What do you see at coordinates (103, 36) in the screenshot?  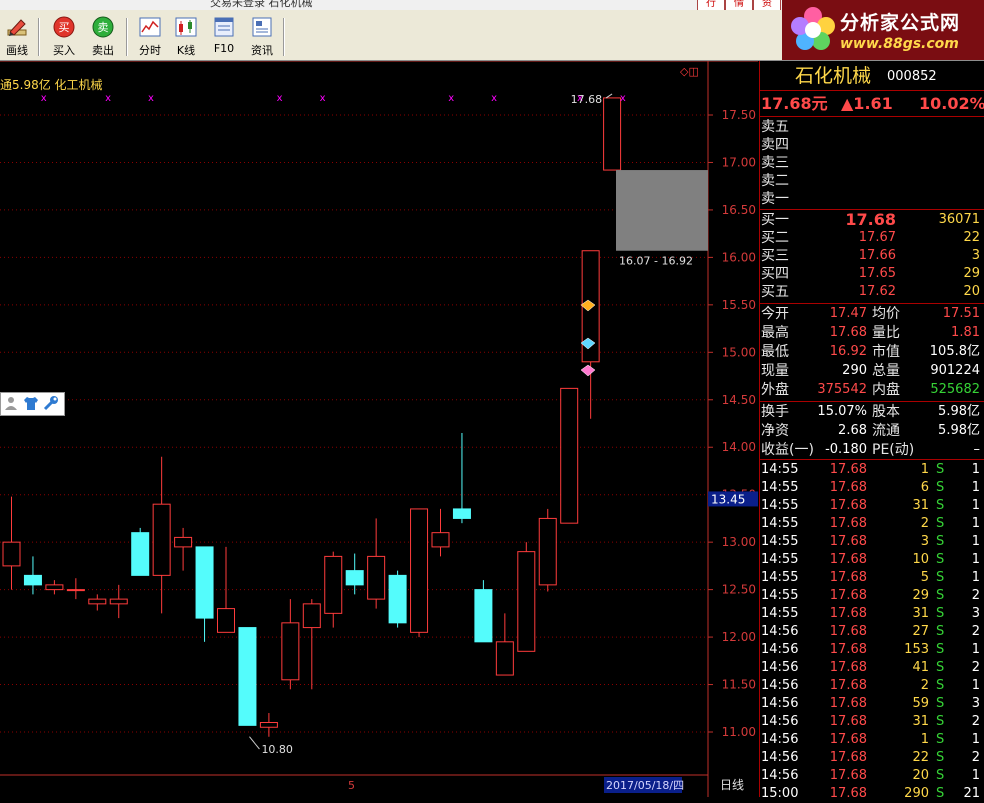 I see `sell-button: 卖 卖出` at bounding box center [103, 36].